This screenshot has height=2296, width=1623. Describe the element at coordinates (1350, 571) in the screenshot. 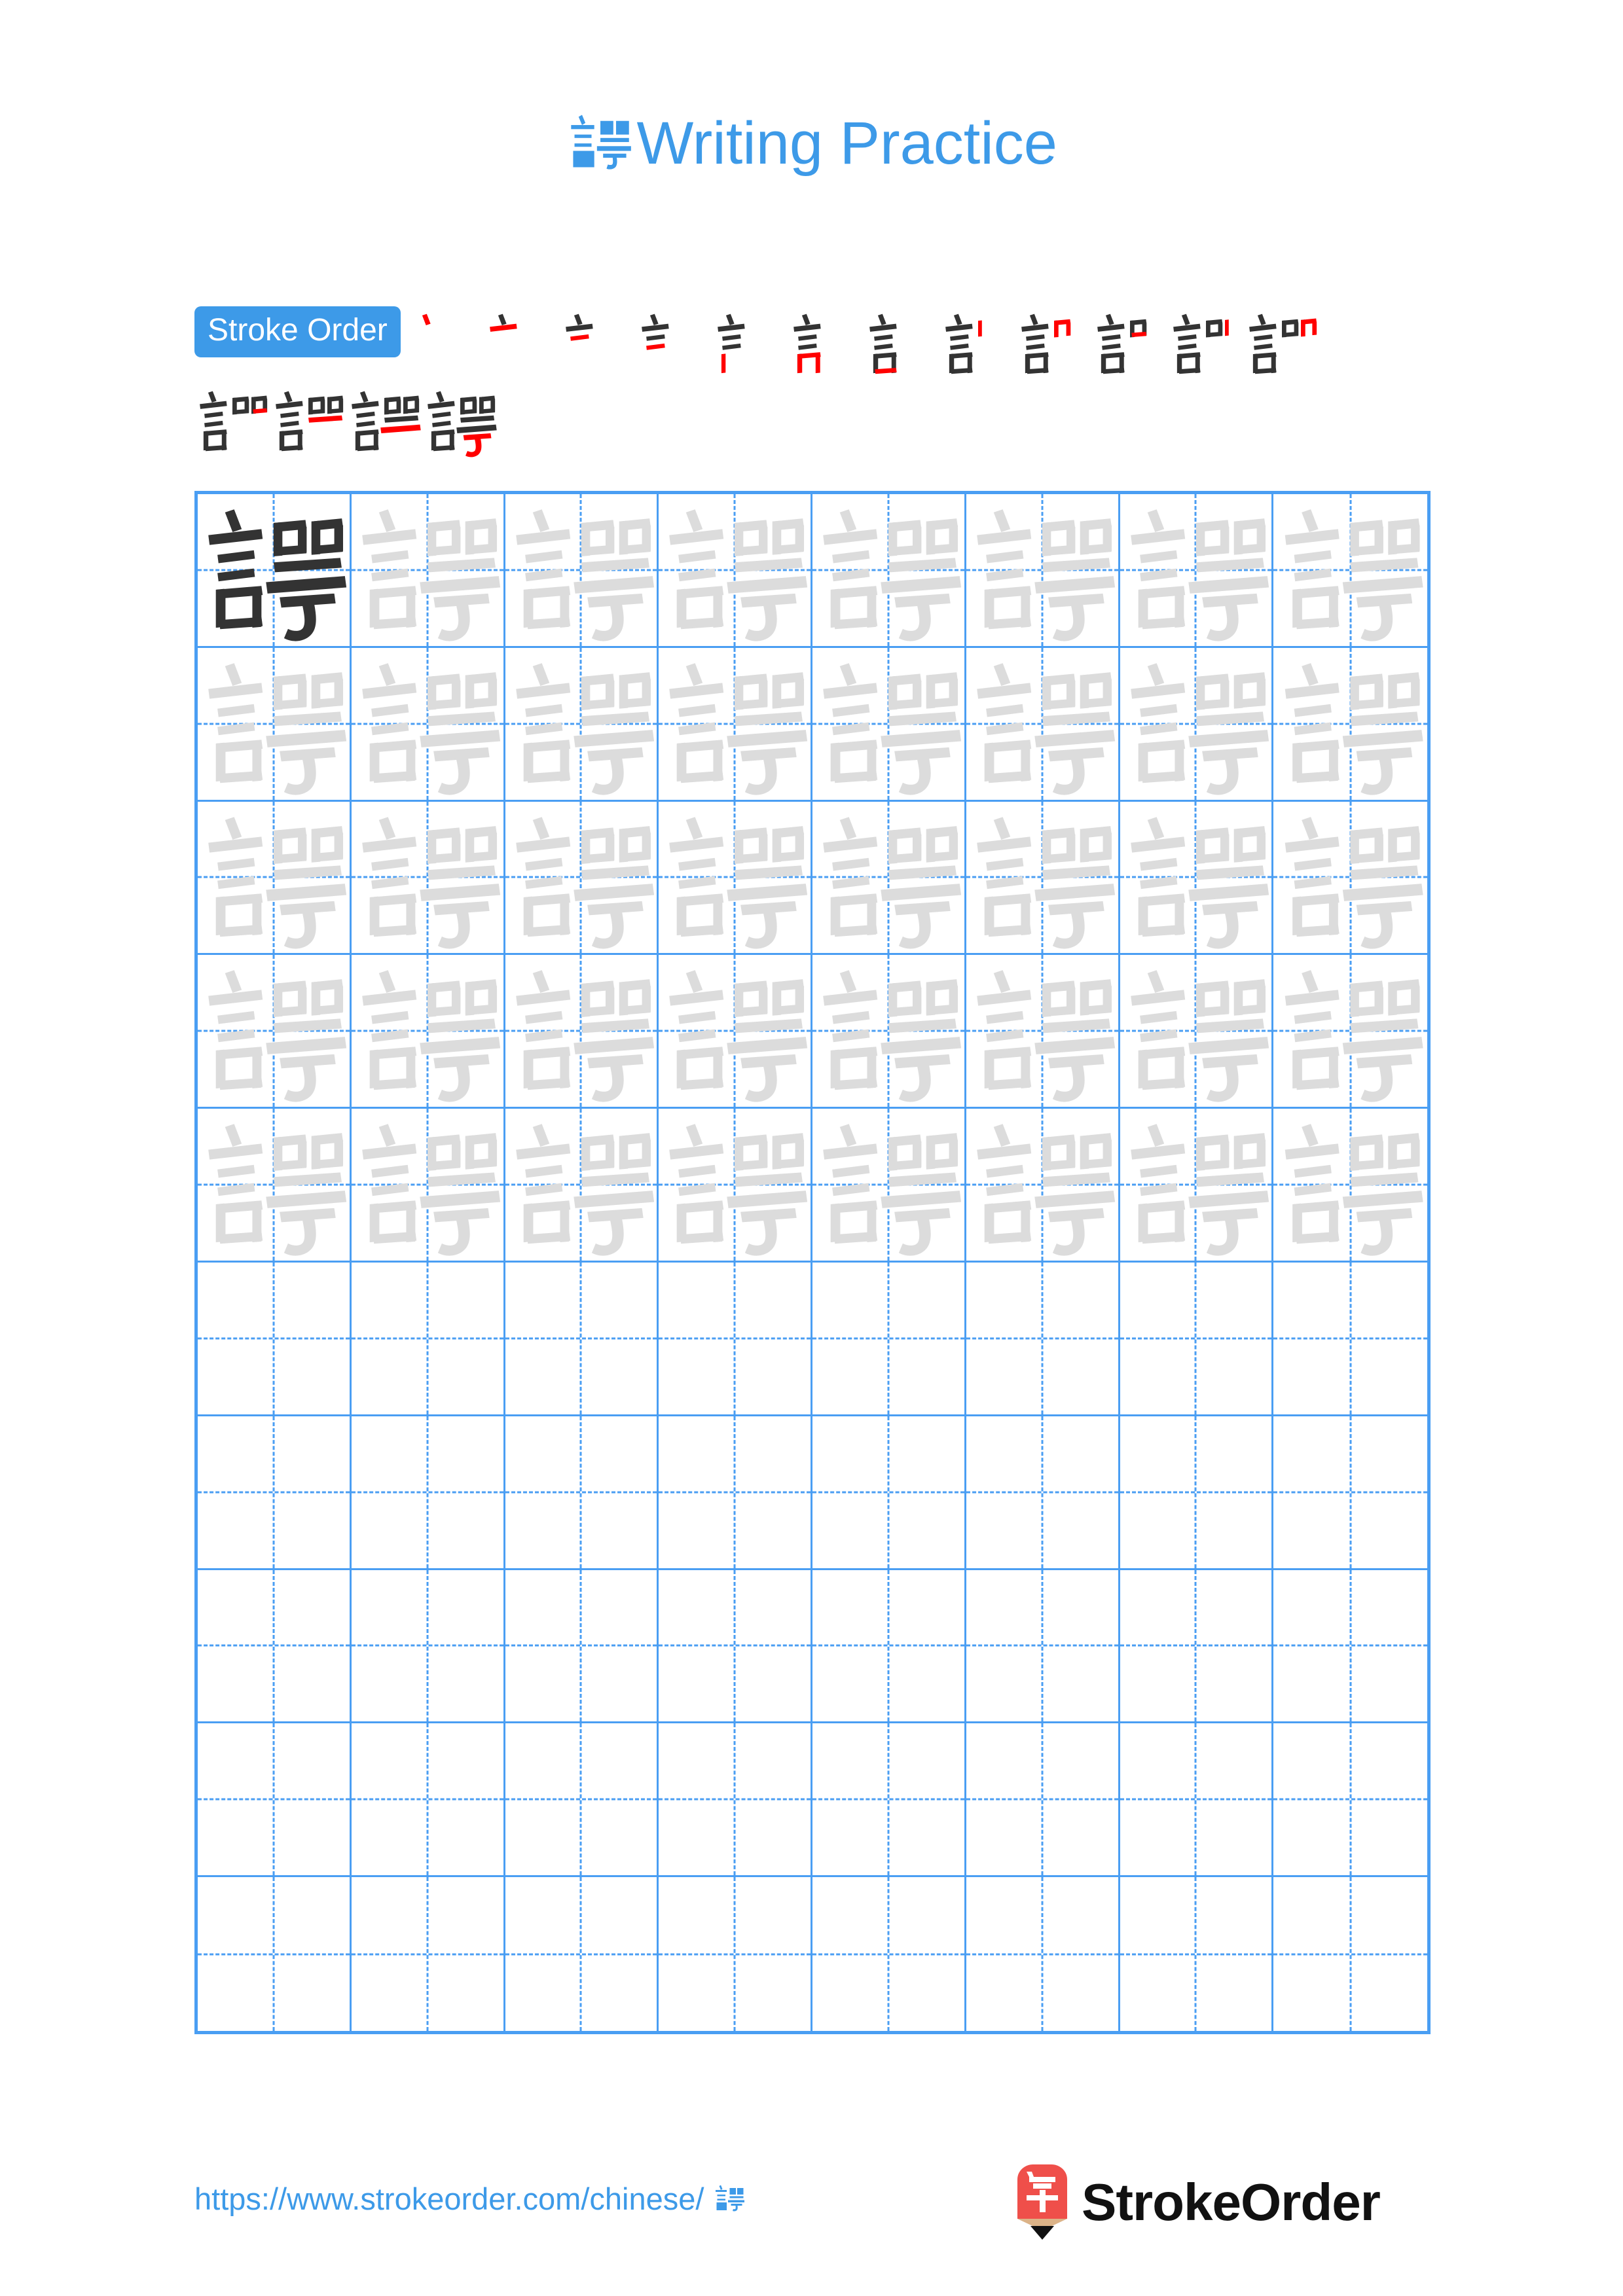

I see `practice-cell-r1-c8` at that location.